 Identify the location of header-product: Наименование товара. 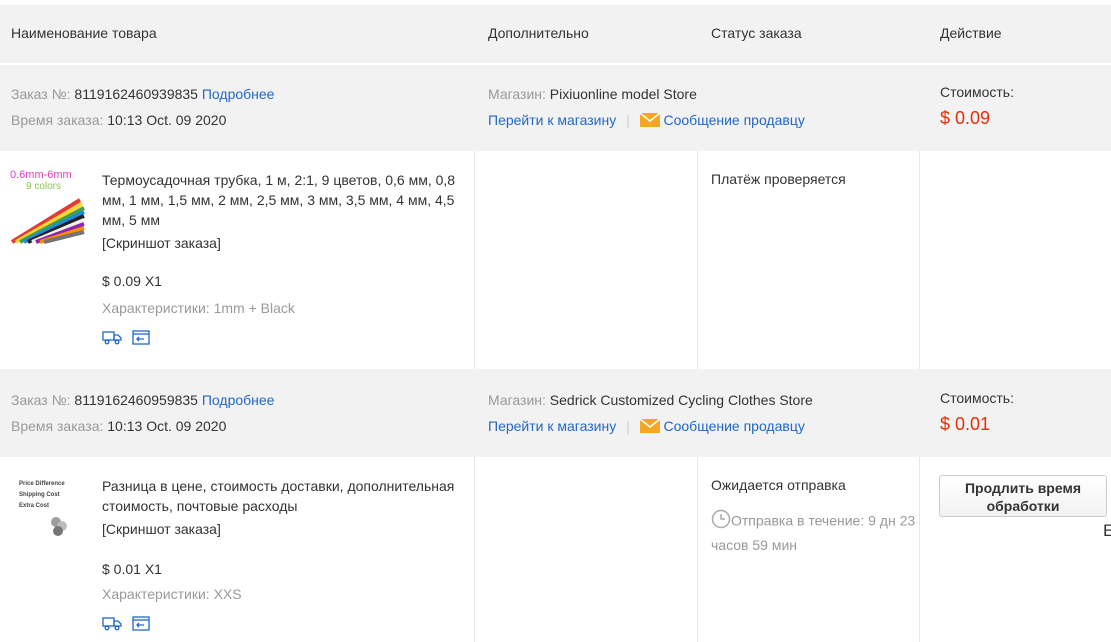
(84, 33).